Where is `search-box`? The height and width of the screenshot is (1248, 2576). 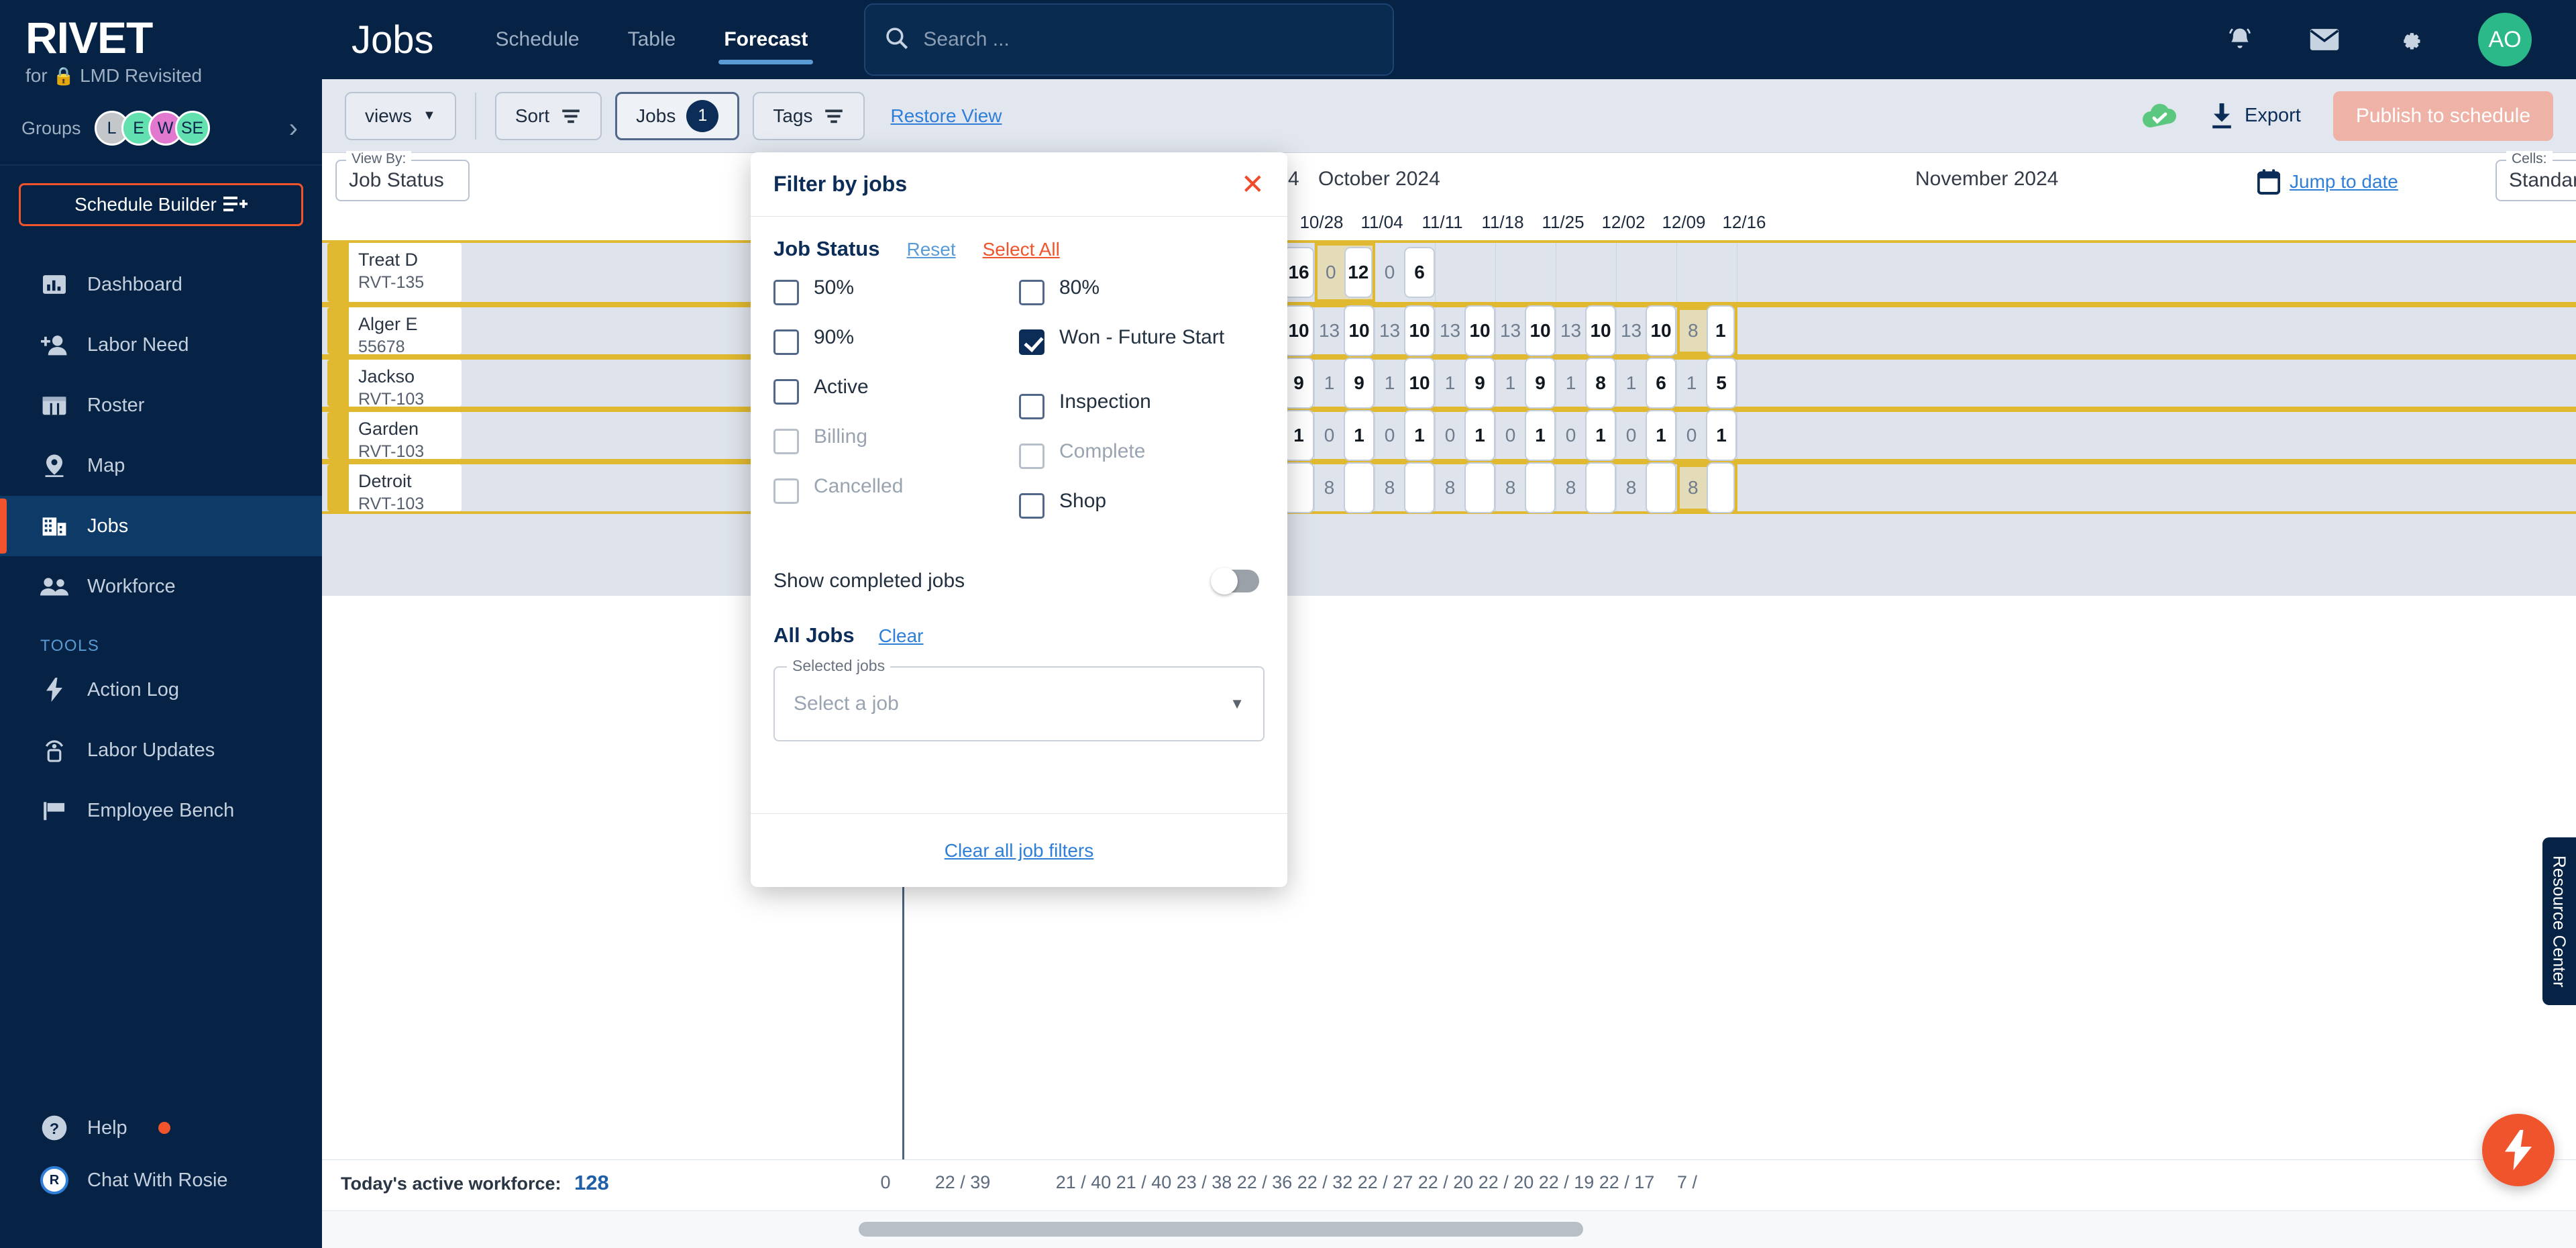 search-box is located at coordinates (1129, 39).